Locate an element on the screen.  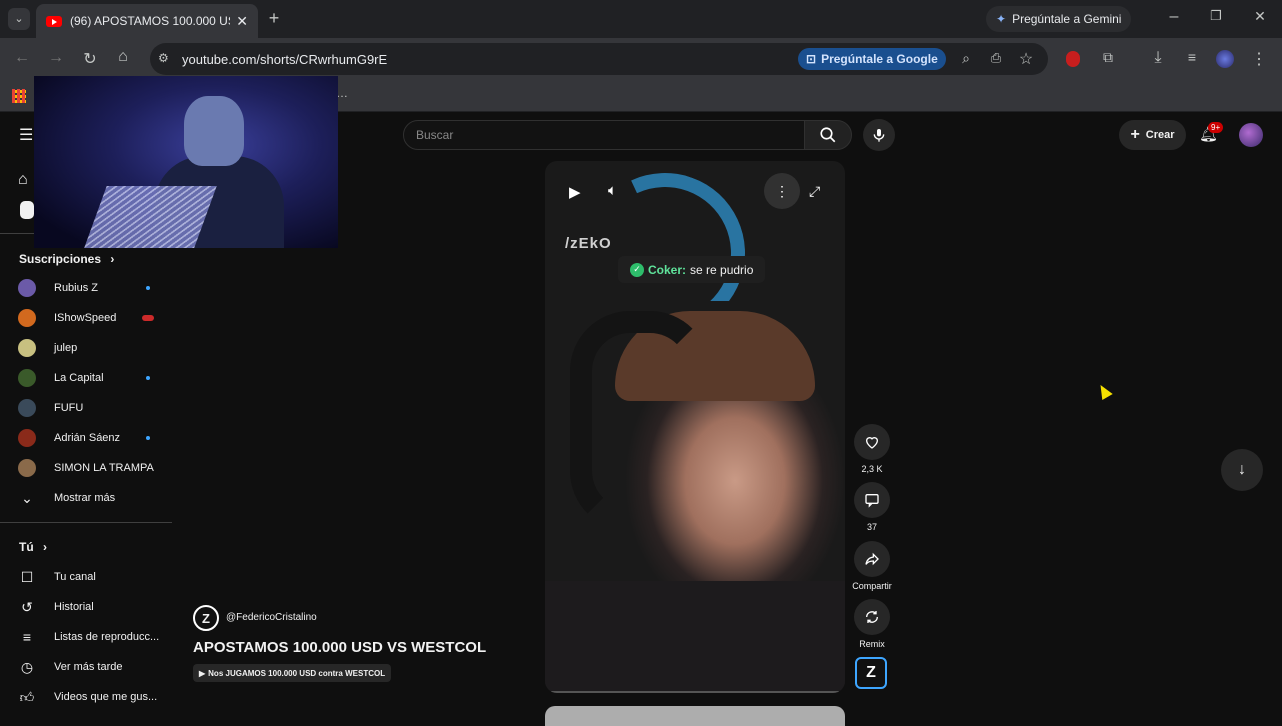
clock-icon: ◷ is located at coordinates (27, 666).